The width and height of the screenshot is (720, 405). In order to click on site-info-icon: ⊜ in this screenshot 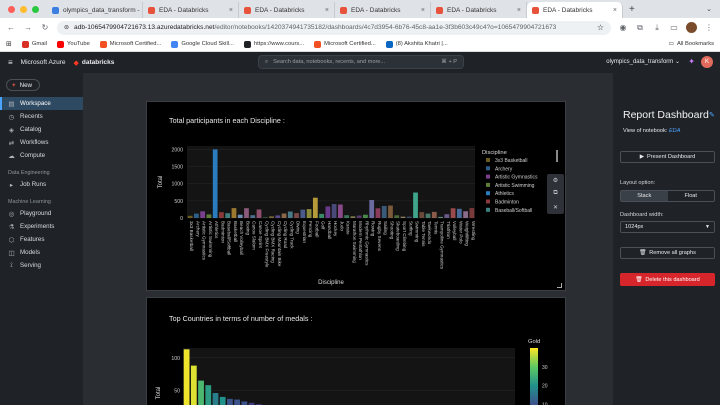, I will do `click(66, 27)`.